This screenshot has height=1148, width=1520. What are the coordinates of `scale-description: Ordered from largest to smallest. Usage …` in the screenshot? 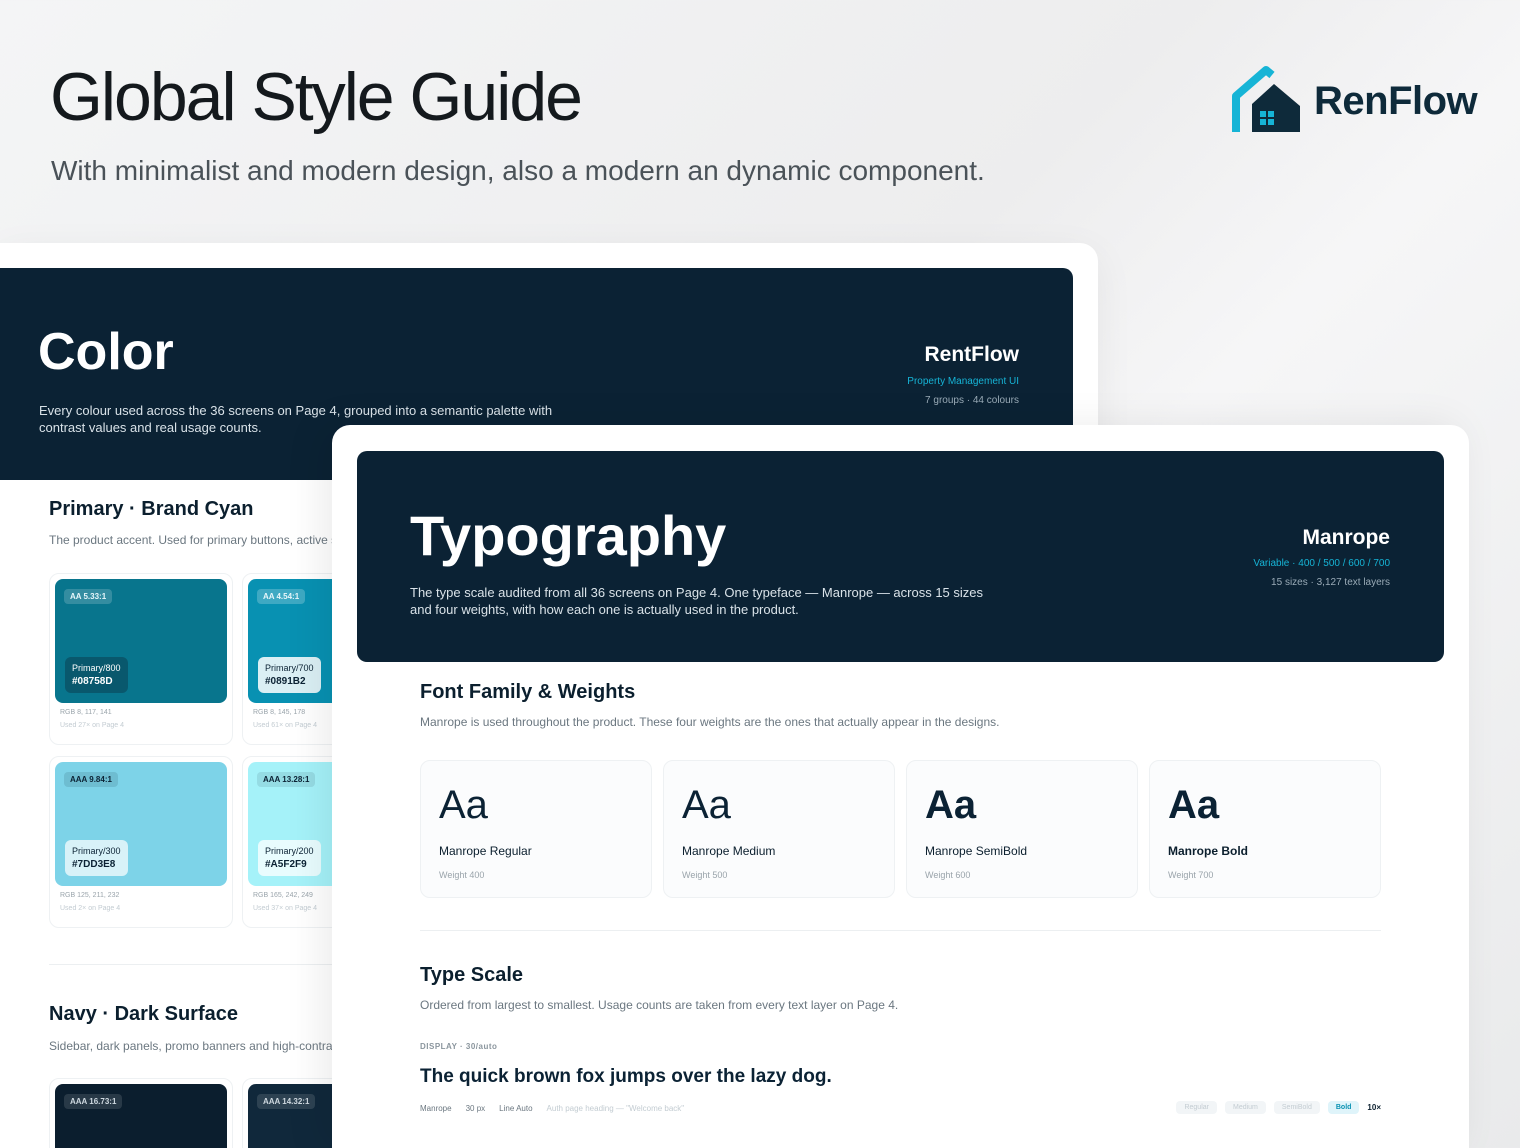 It's located at (659, 1005).